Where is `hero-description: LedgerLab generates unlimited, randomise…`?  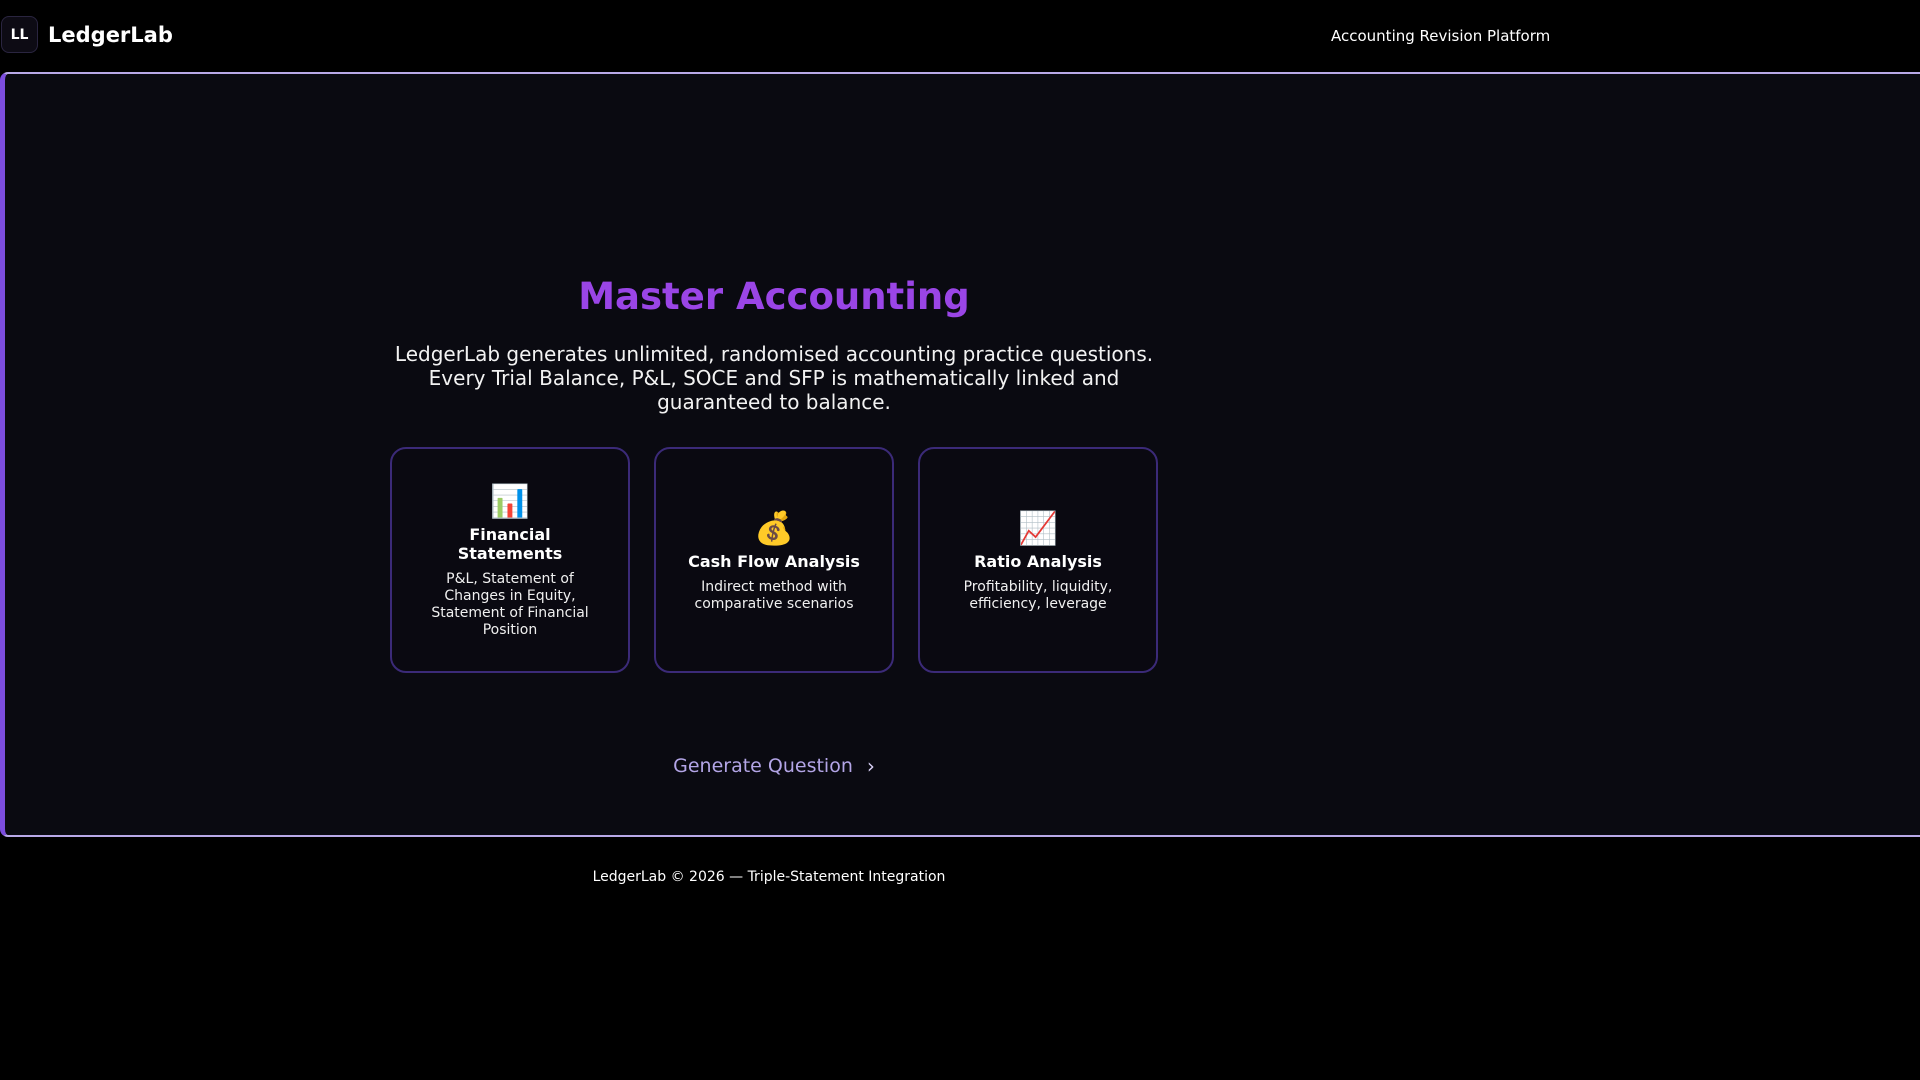 hero-description: LedgerLab generates unlimited, randomise… is located at coordinates (774, 378).